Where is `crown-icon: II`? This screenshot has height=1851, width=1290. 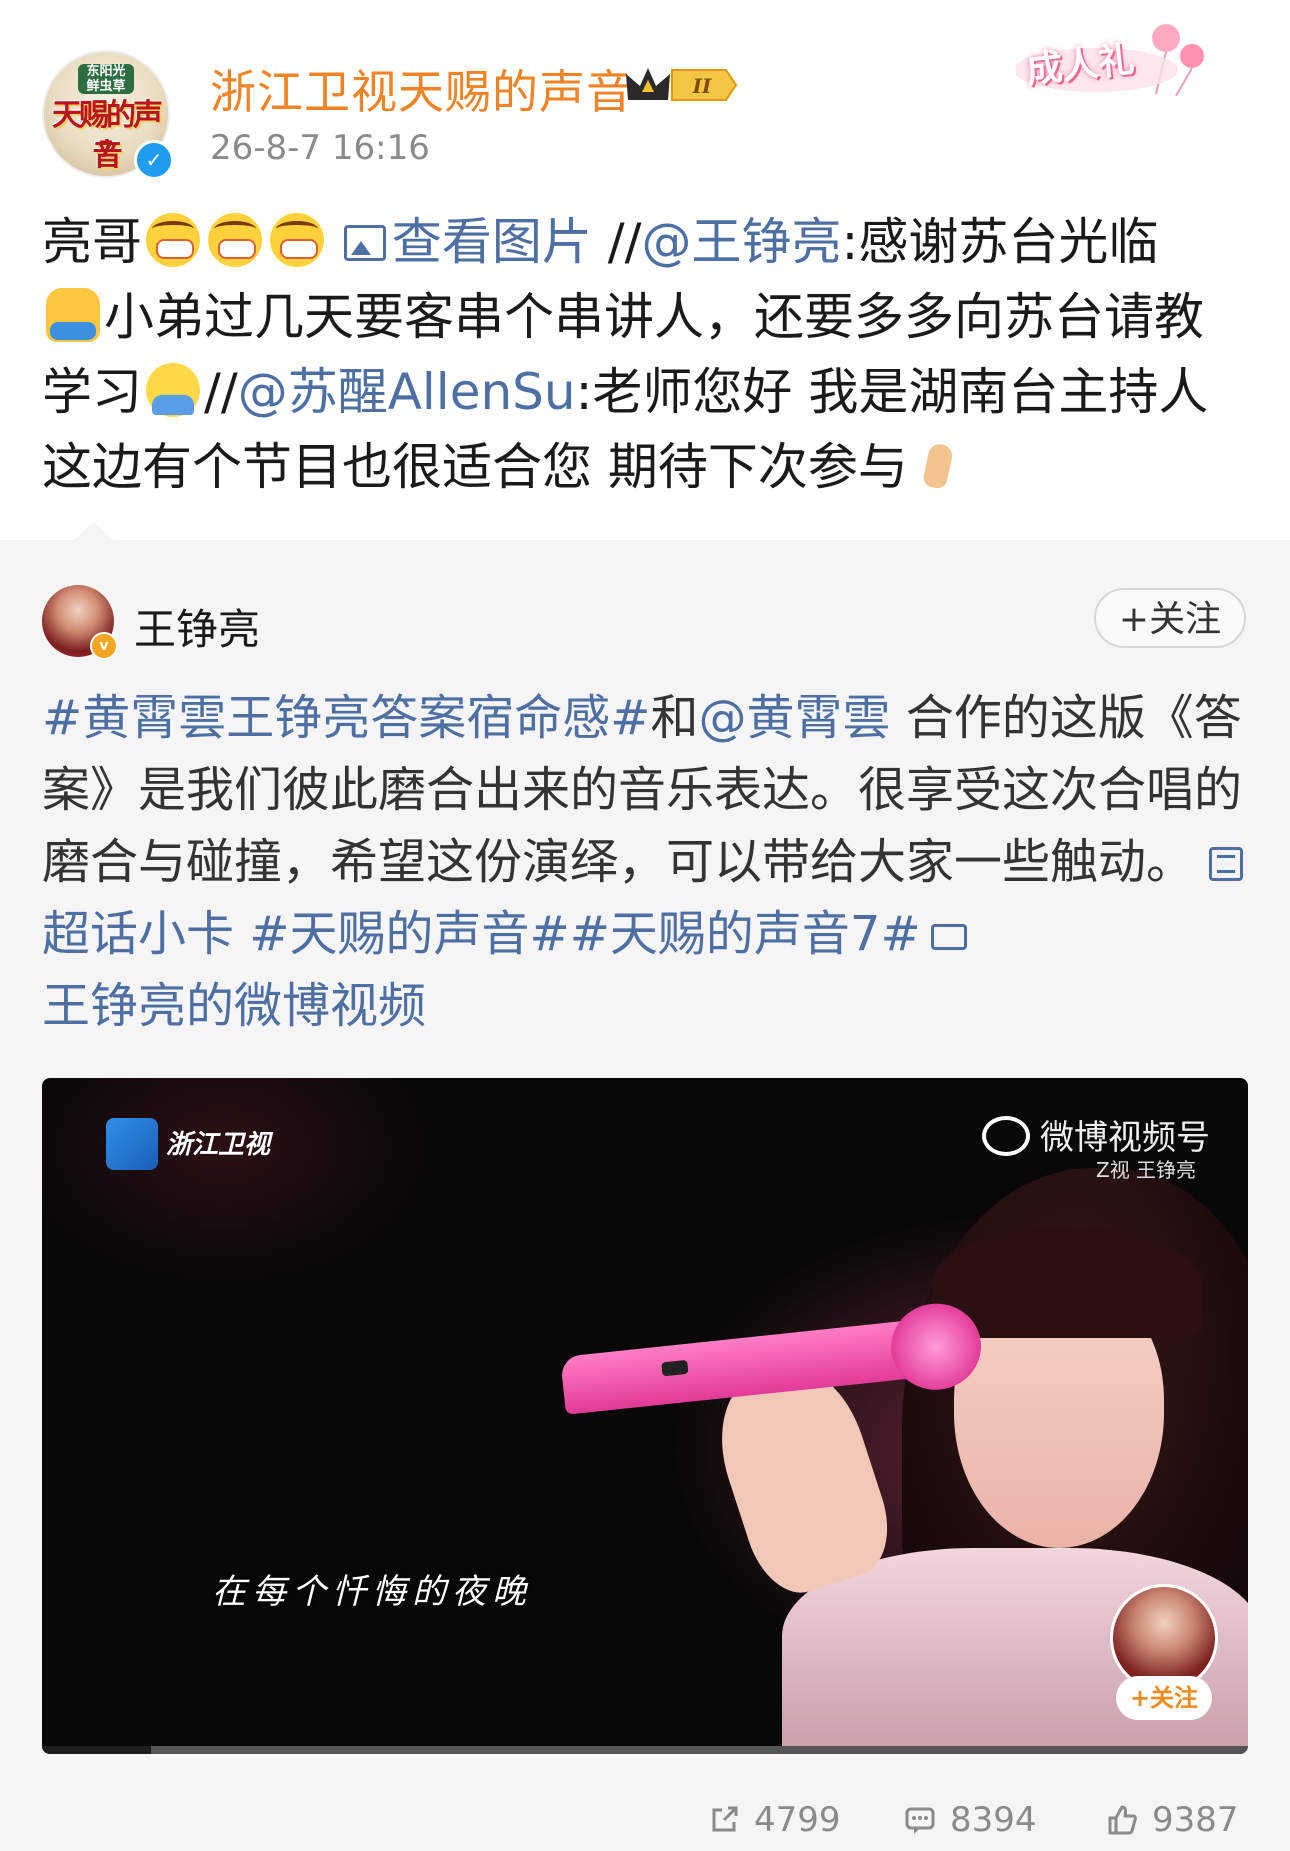 crown-icon: II is located at coordinates (681, 85).